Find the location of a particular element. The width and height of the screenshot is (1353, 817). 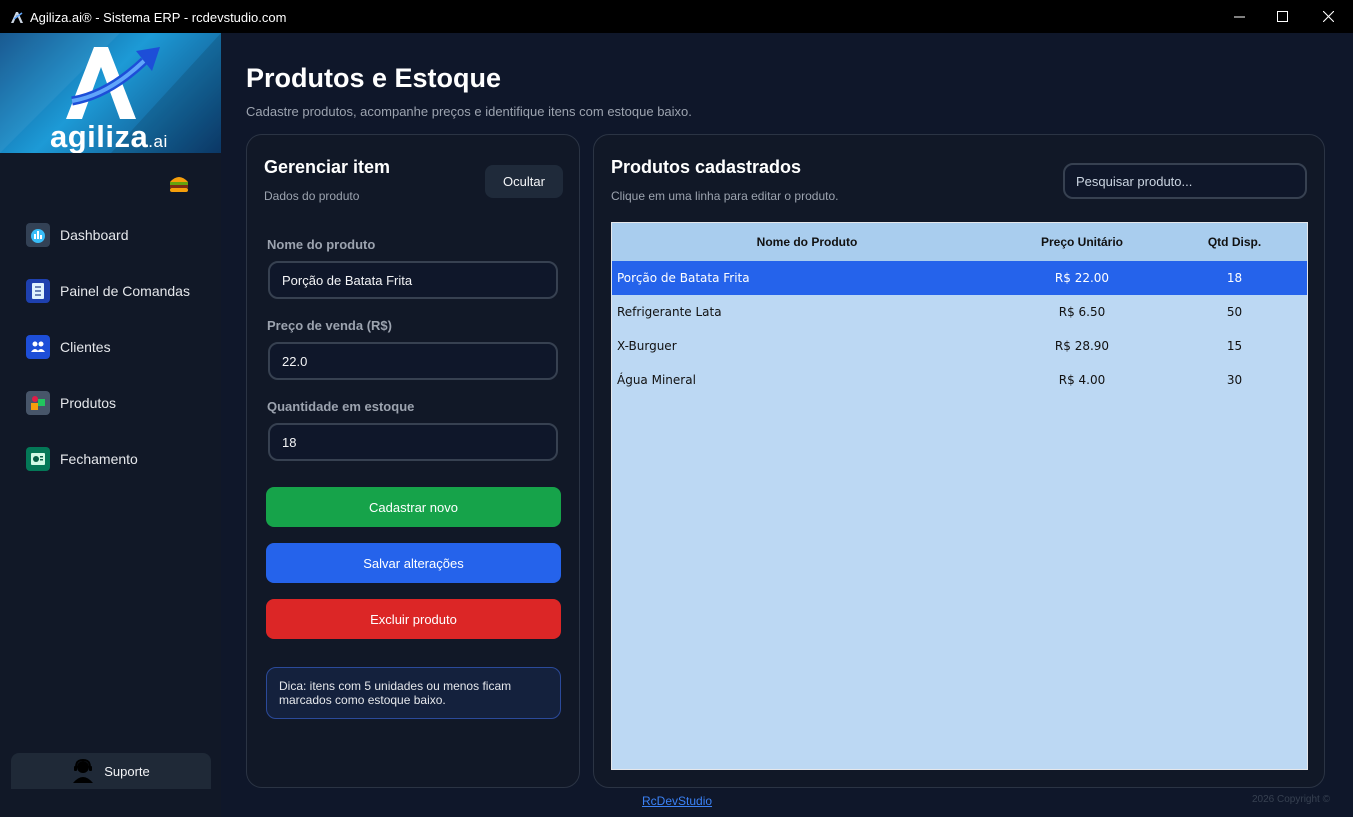

table-header-row: Nome do Produto Preço Unitário Qtd Disp. is located at coordinates (959, 242).